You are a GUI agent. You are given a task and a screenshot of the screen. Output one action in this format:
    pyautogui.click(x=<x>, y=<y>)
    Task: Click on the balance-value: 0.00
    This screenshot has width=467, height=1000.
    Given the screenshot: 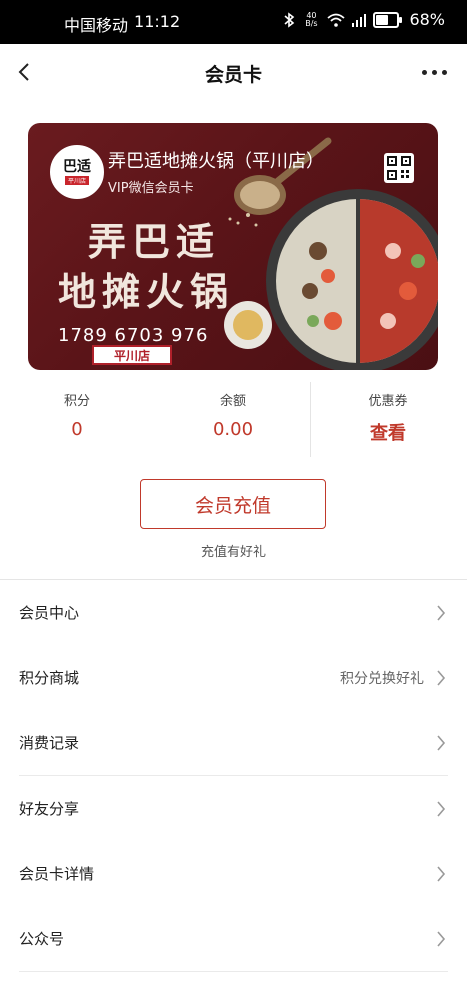 What is the action you would take?
    pyautogui.click(x=233, y=429)
    